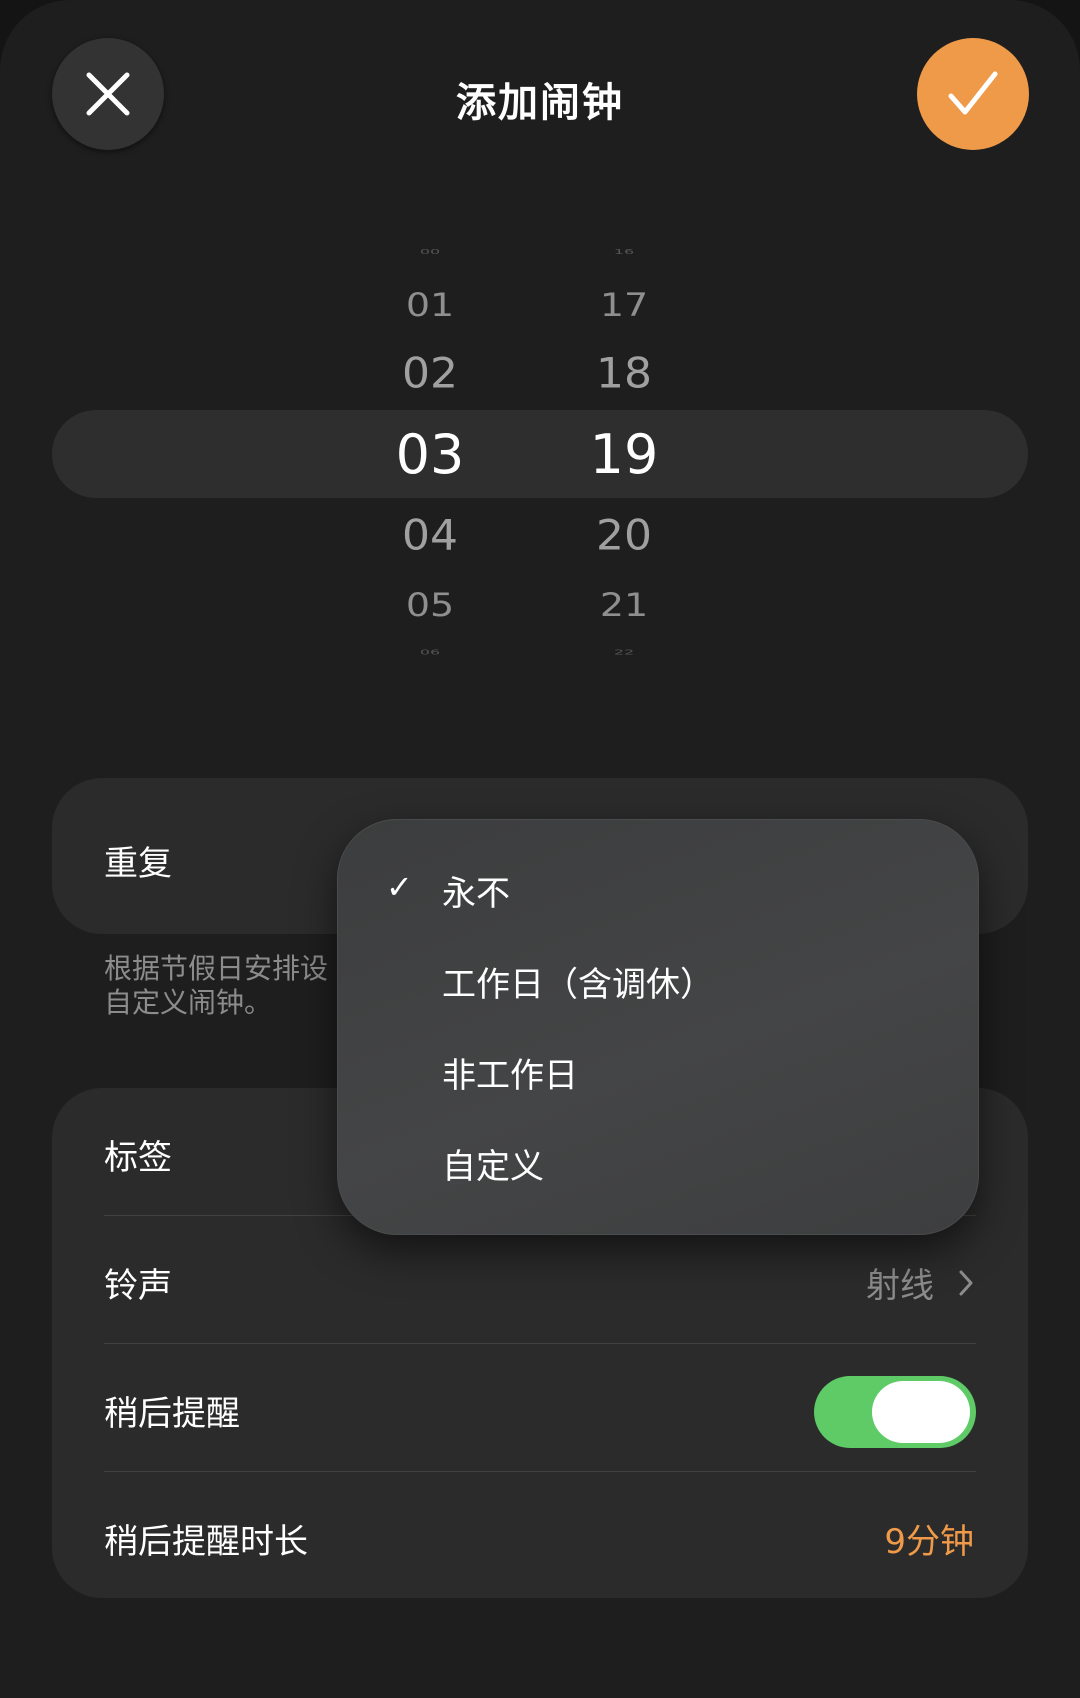  I want to click on tag-label: 标签, so click(138, 1158).